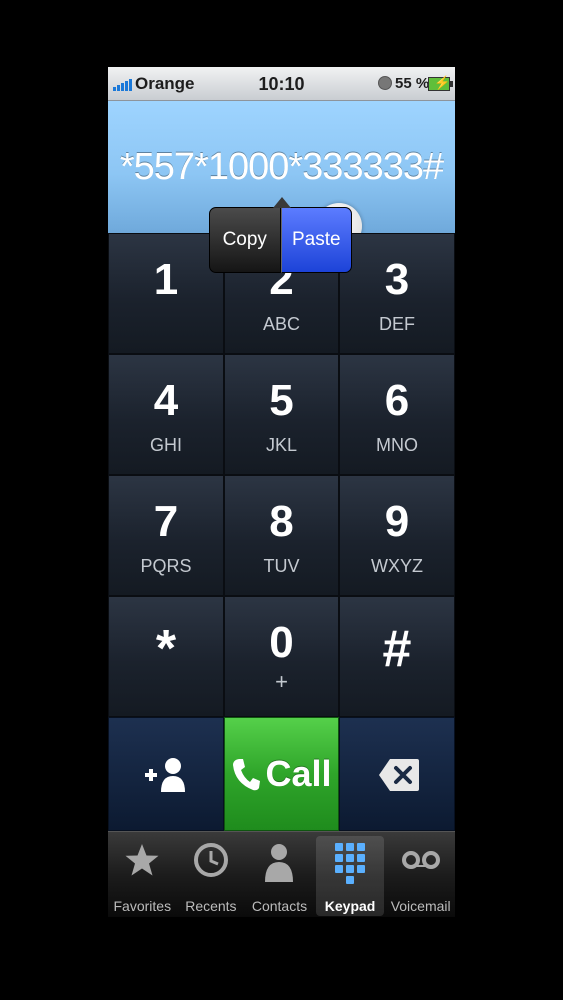  I want to click on voicemail-icon, so click(420, 860).